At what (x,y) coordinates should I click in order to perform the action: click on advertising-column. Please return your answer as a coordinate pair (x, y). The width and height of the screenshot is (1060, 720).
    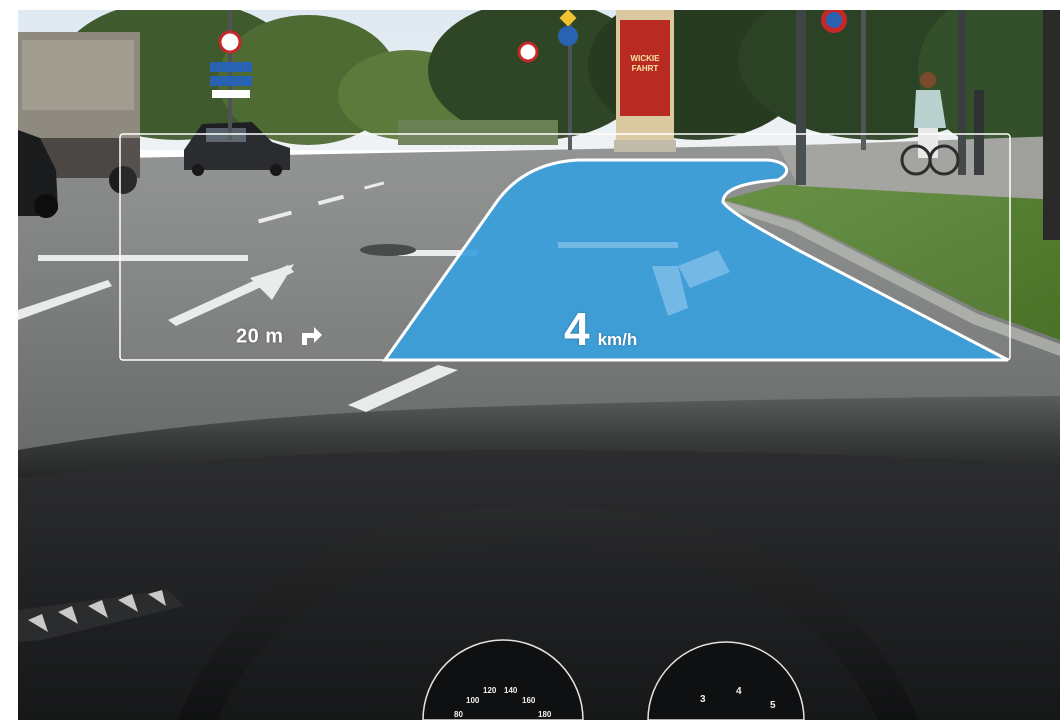
    Looking at the image, I should click on (645, 81).